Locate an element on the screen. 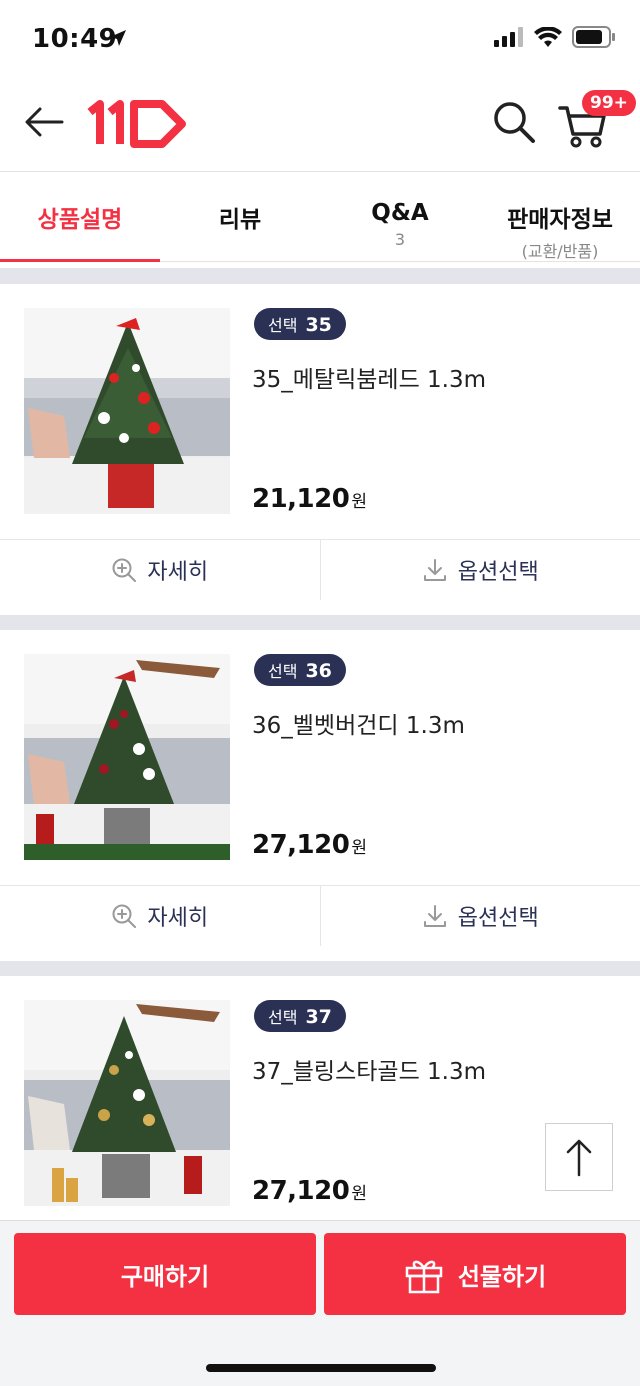  option-number-badge: 선택 37 is located at coordinates (300, 1016).